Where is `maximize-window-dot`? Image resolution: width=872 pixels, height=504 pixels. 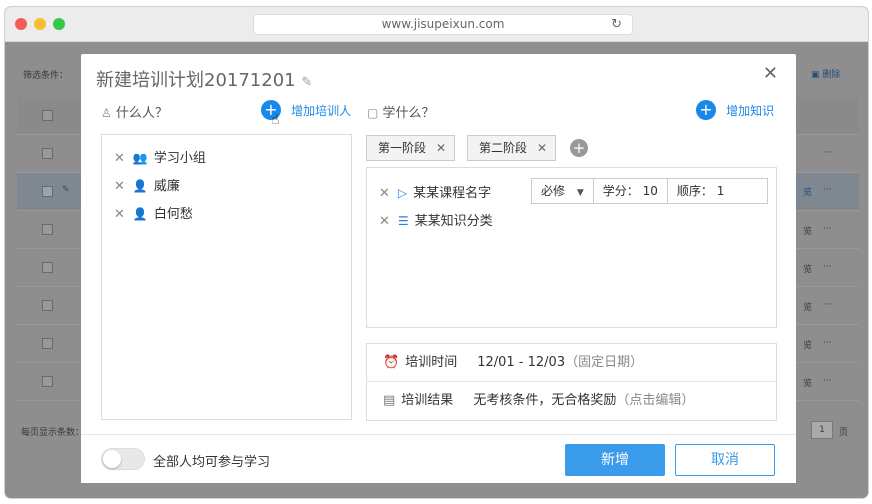 maximize-window-dot is located at coordinates (59, 24).